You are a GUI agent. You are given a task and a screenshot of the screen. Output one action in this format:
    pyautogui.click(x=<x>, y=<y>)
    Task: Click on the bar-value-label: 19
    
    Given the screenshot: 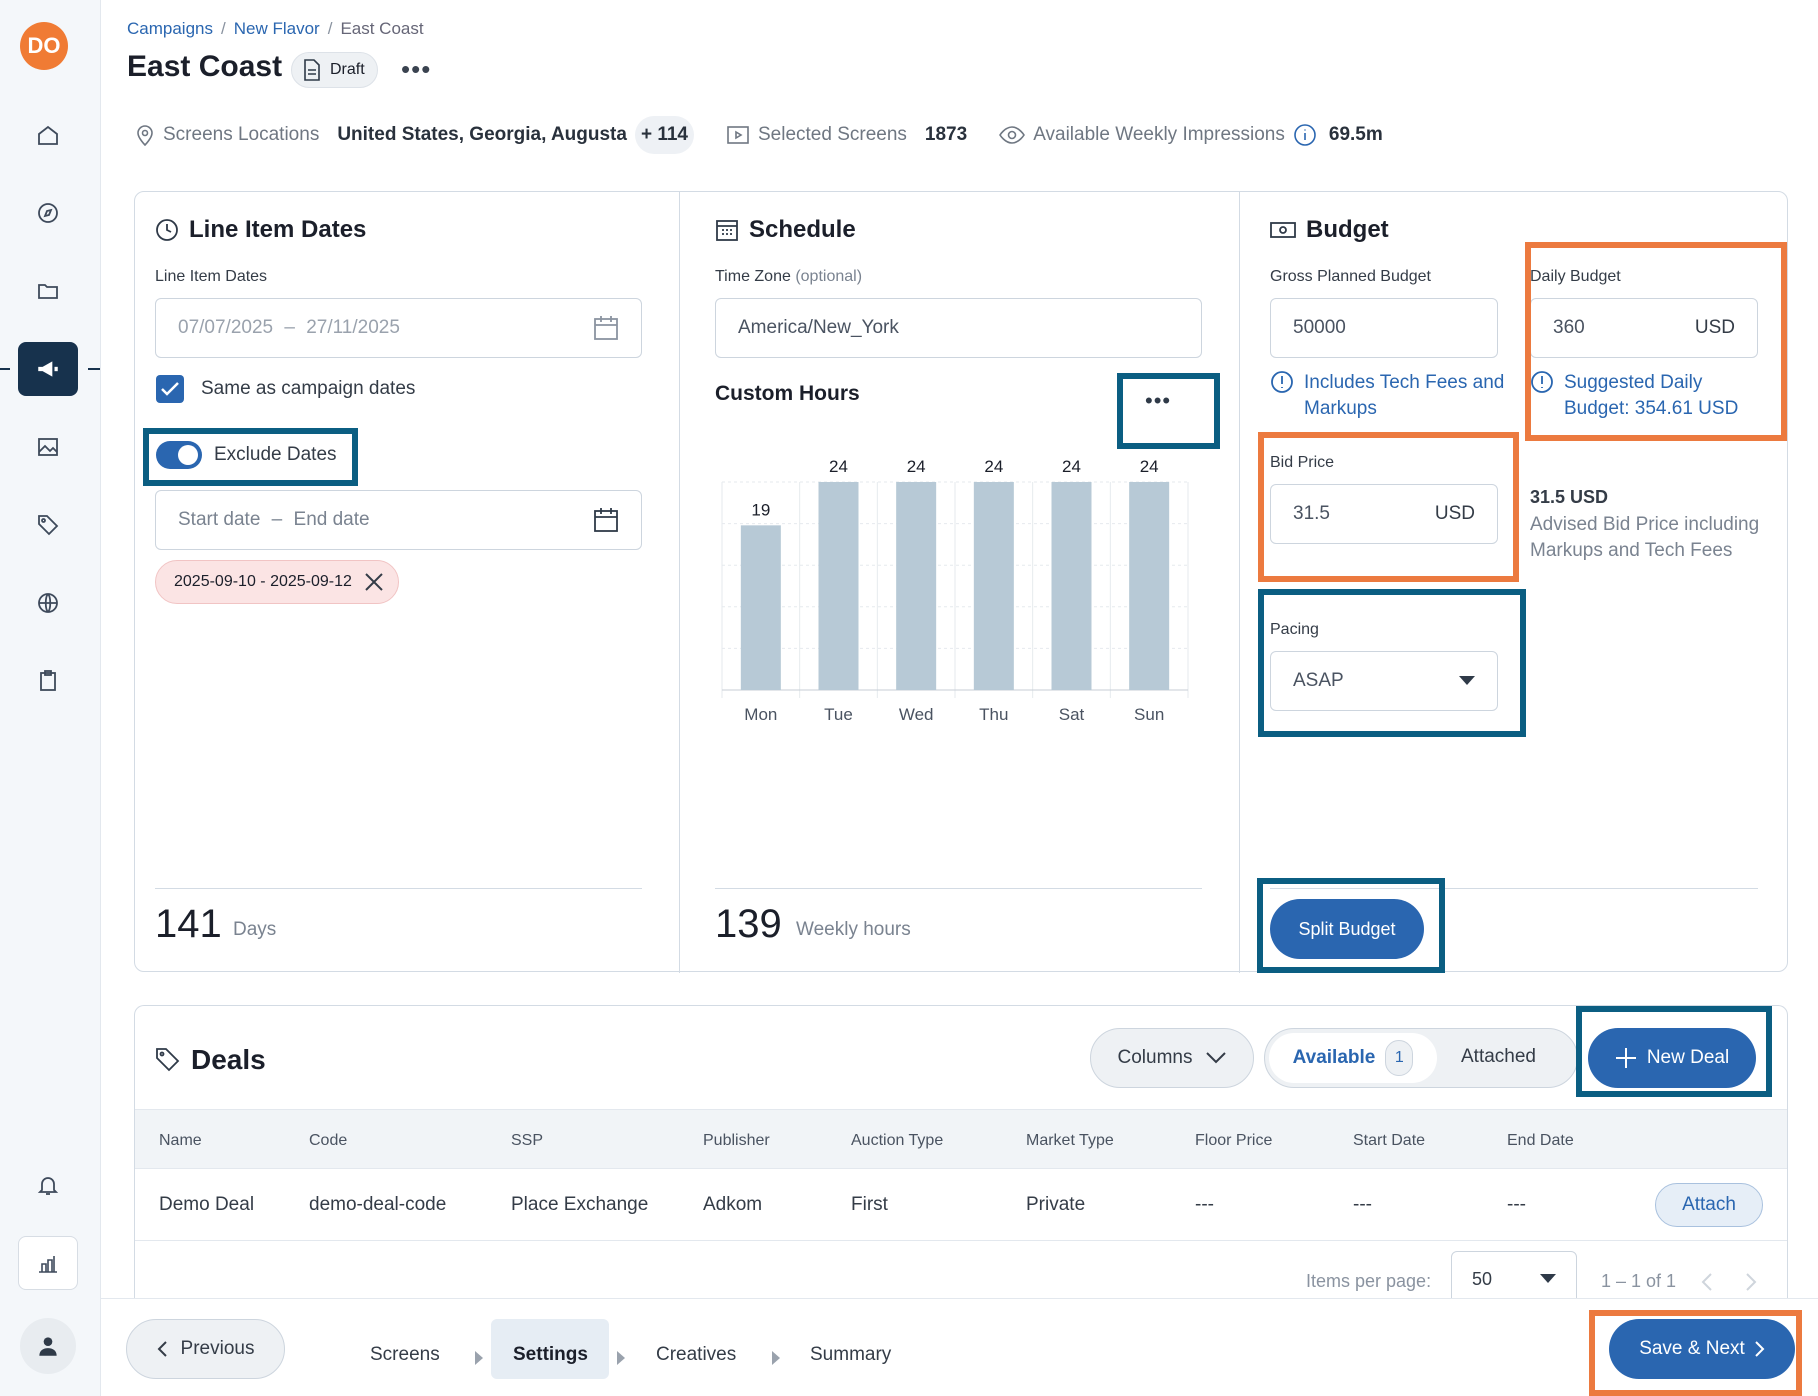 What is the action you would take?
    pyautogui.click(x=760, y=509)
    